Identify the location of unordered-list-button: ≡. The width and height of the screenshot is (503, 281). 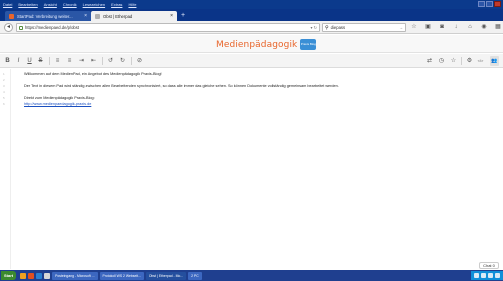
(69, 61).